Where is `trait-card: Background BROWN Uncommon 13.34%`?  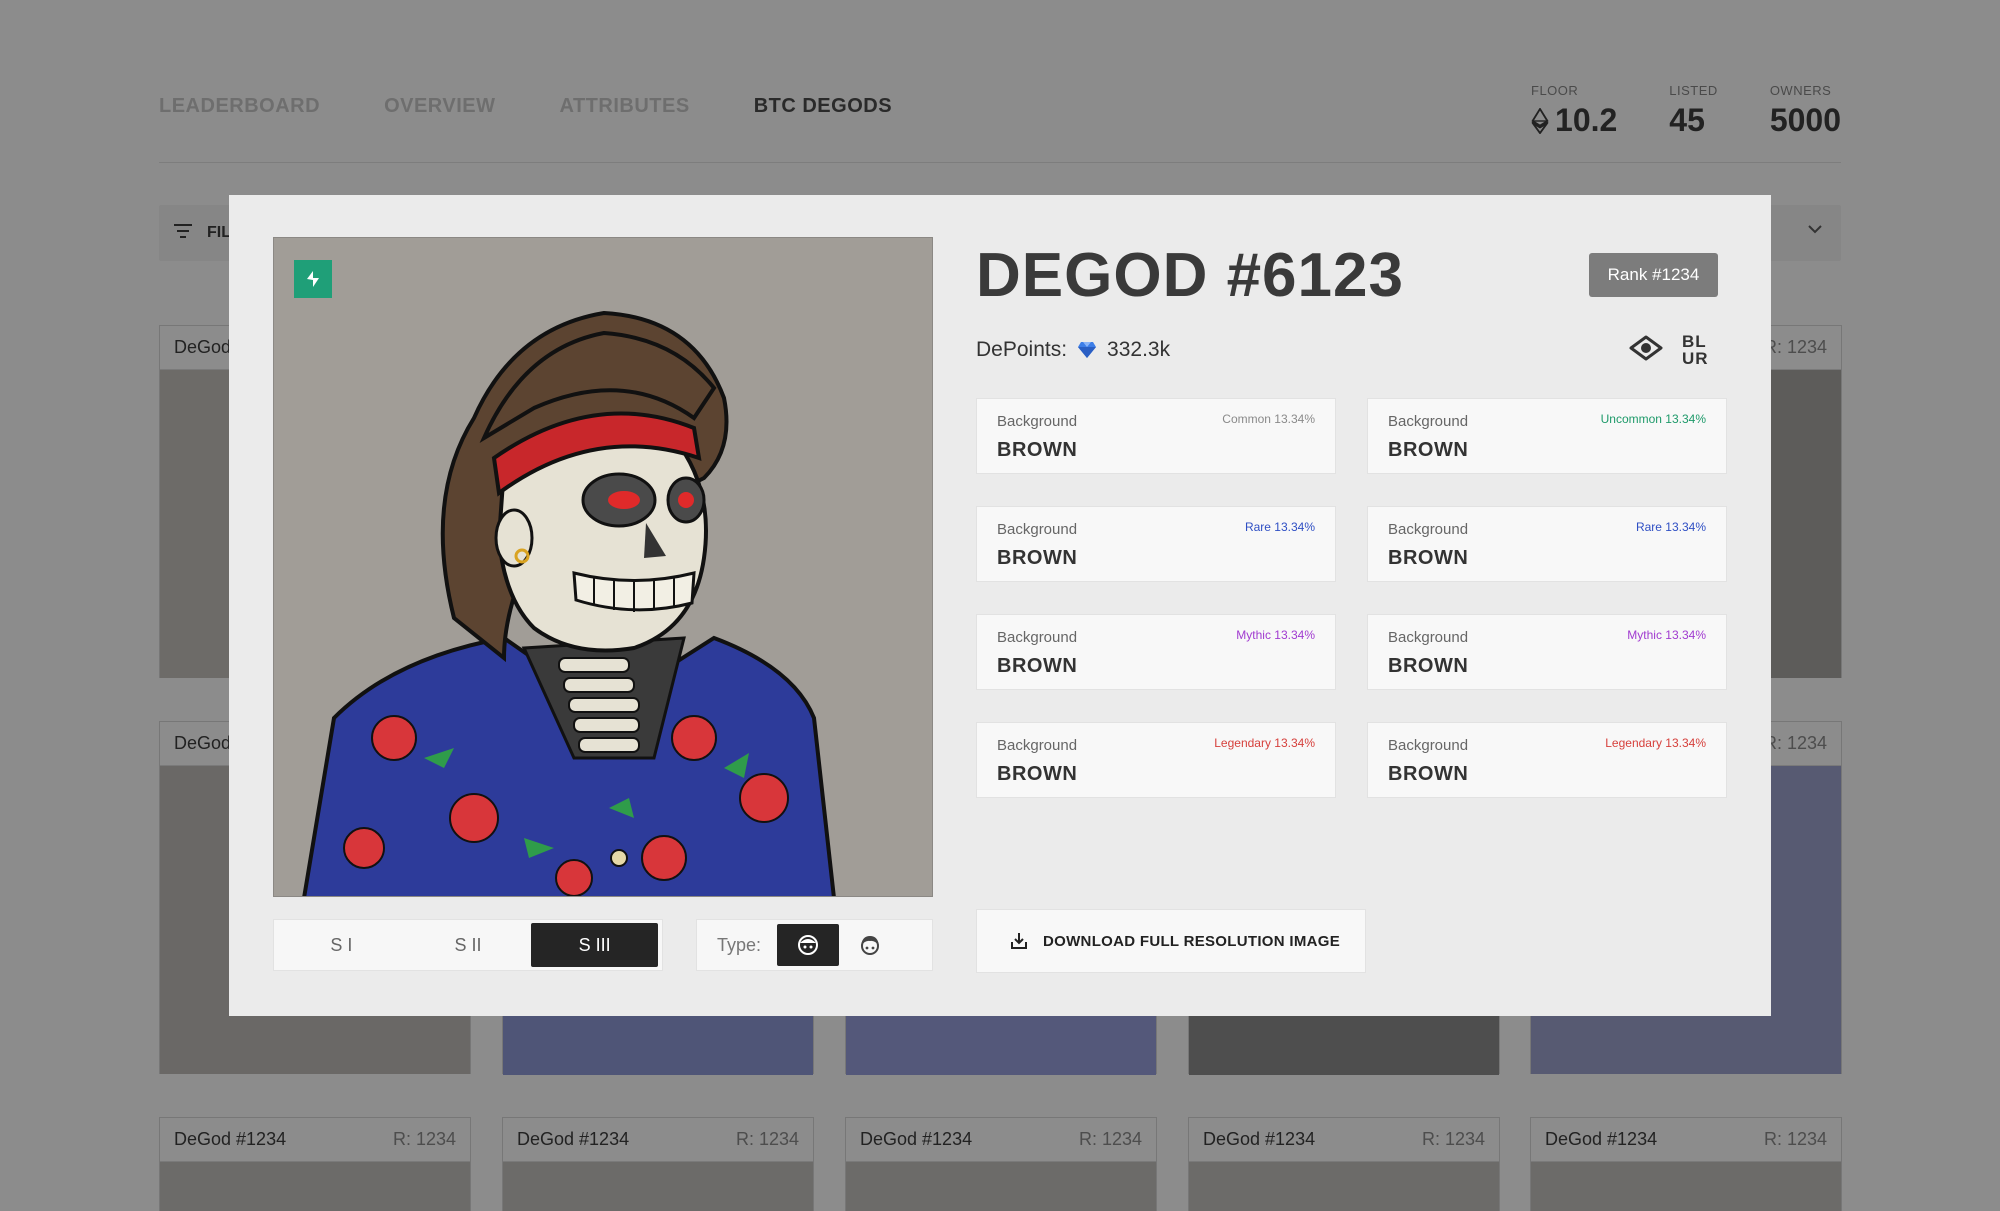
trait-card: Background BROWN Uncommon 13.34% is located at coordinates (1547, 436).